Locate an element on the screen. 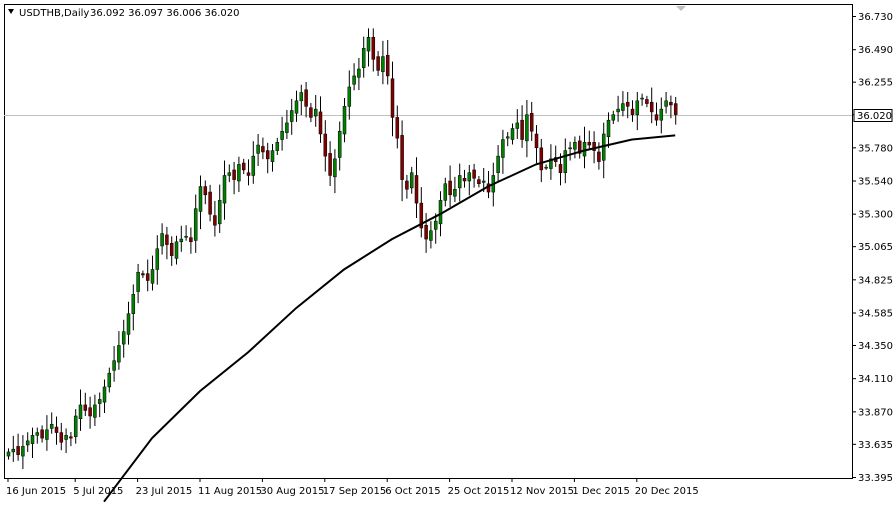 The image size is (894, 507). y-tick-label: 35.065 is located at coordinates (875, 247).